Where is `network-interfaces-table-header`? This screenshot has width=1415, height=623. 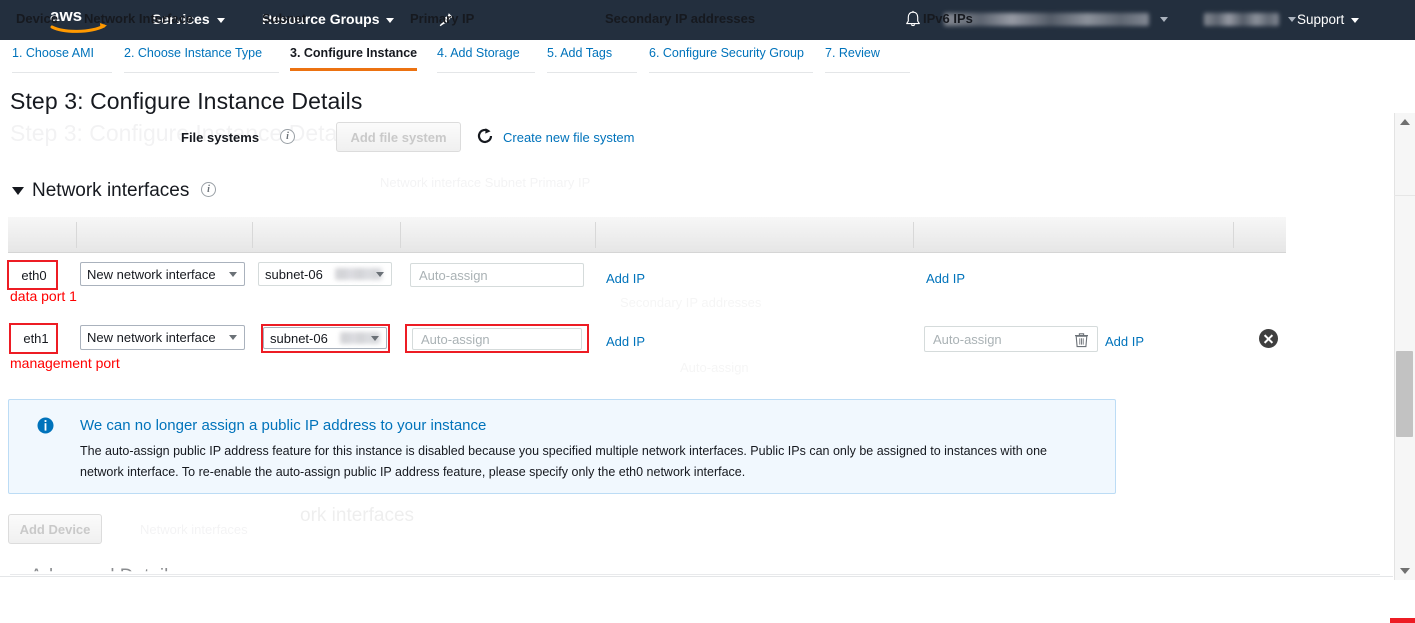
network-interfaces-table-header is located at coordinates (647, 235).